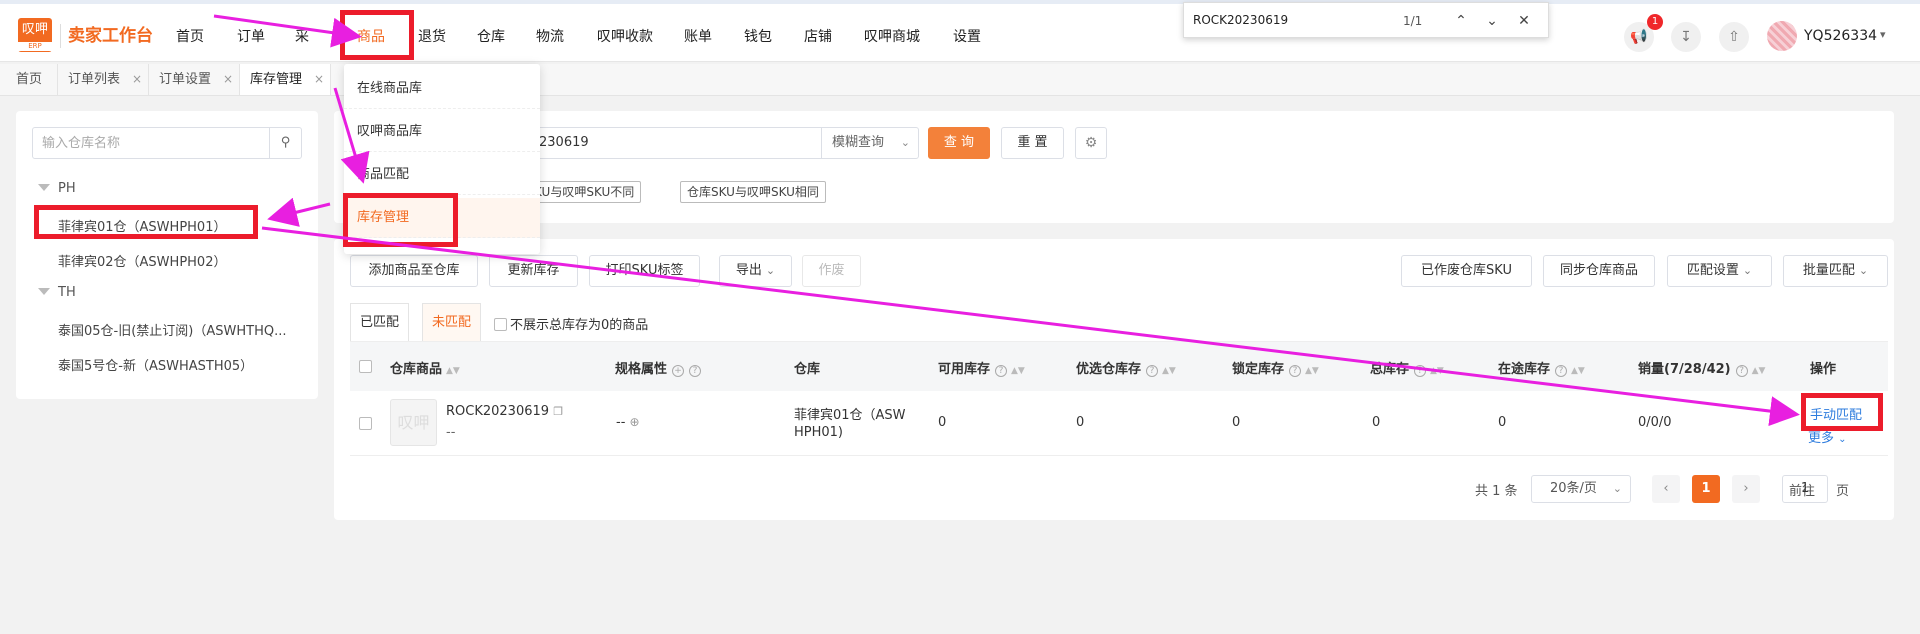 The width and height of the screenshot is (1920, 634). Describe the element at coordinates (831, 271) in the screenshot. I see `void-button: 作废` at that location.